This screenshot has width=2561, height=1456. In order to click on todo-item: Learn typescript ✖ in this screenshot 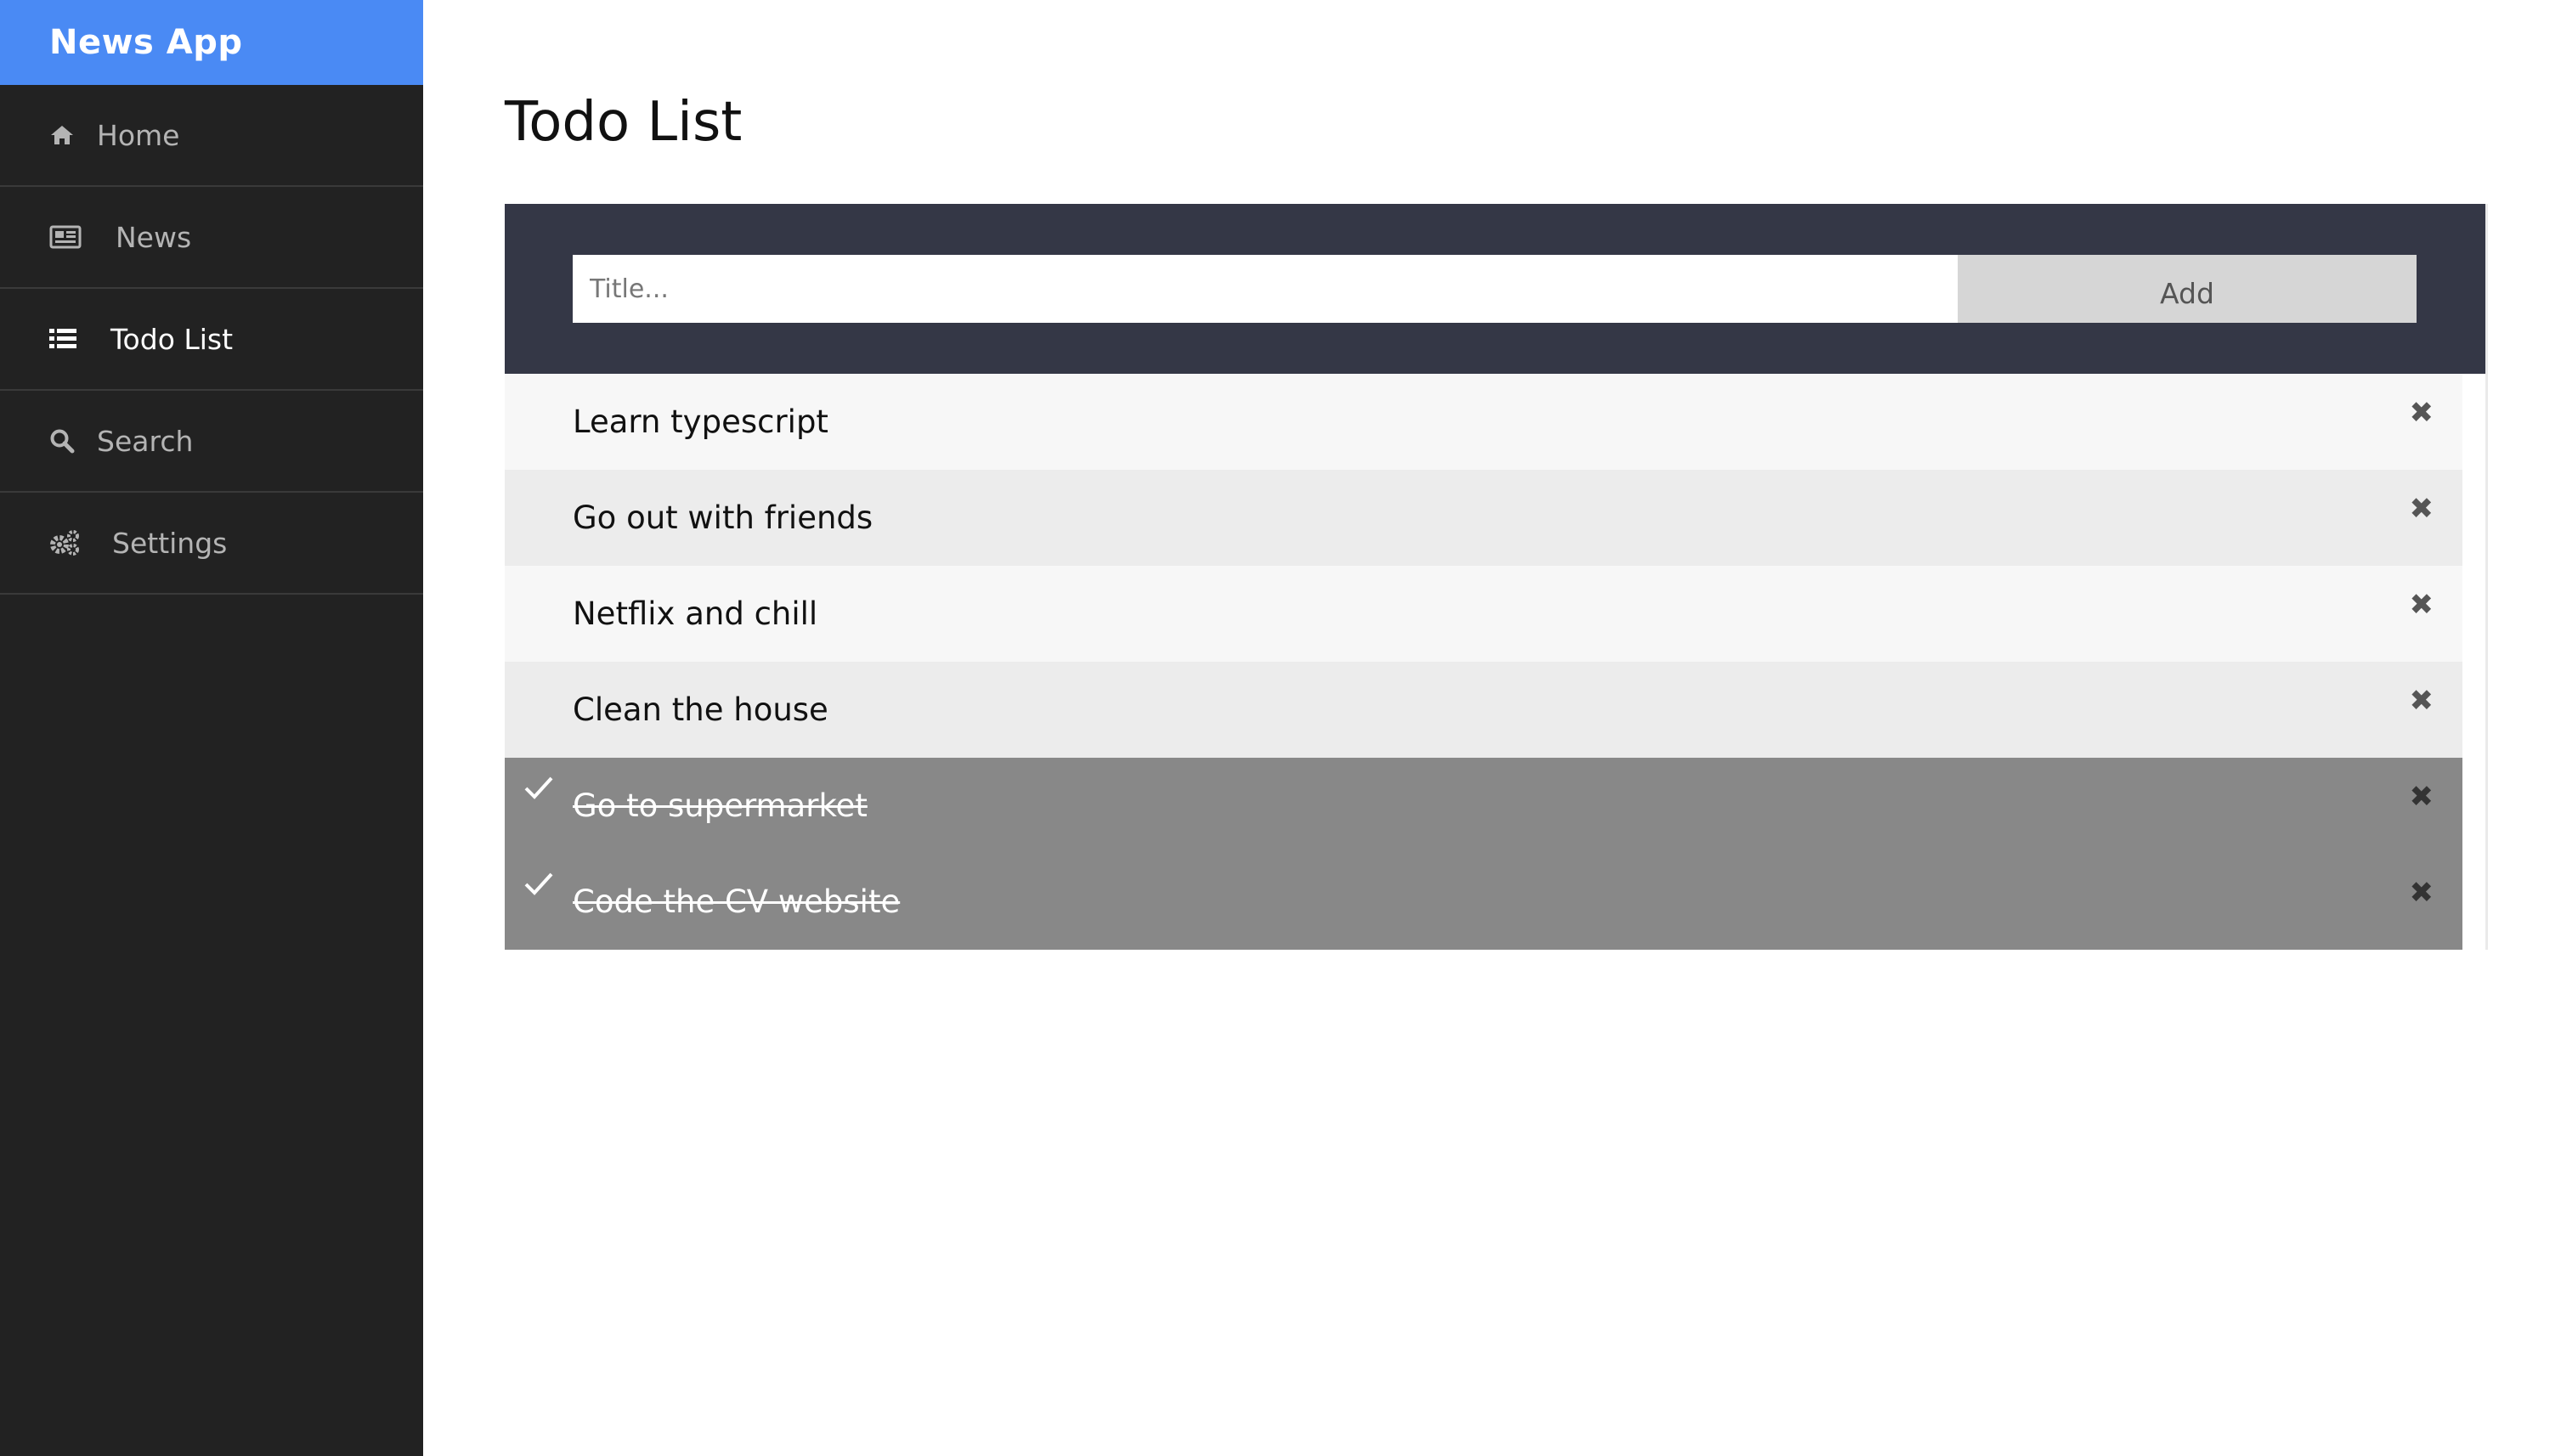, I will do `click(1483, 422)`.